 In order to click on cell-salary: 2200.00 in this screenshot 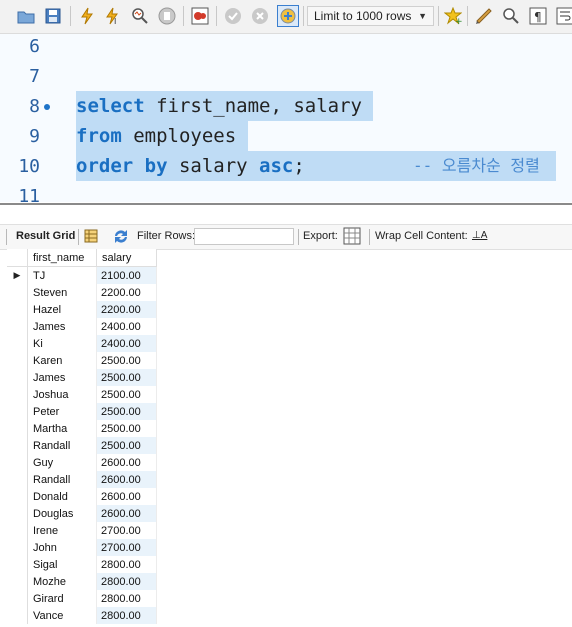, I will do `click(126, 292)`.